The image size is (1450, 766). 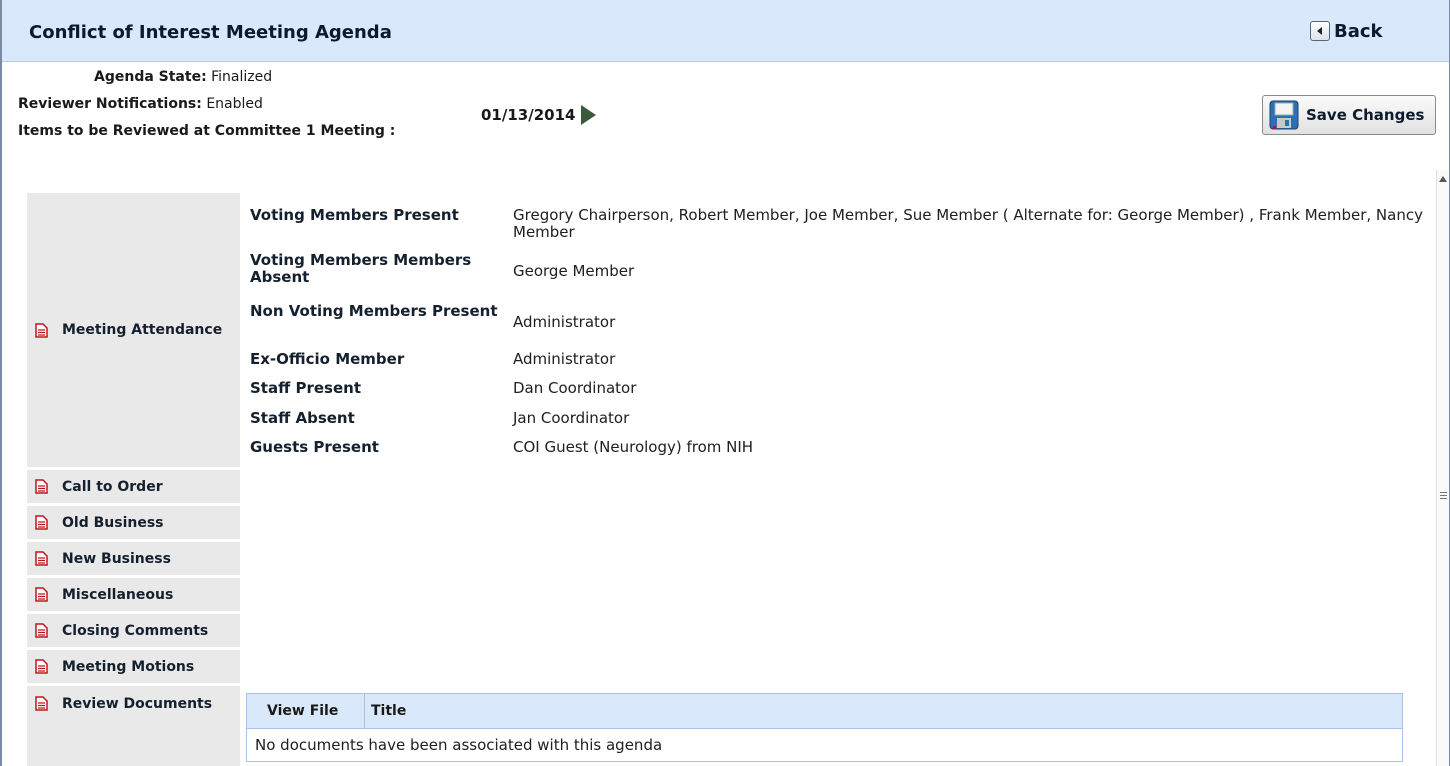 I want to click on sidebar-item-label: New Business, so click(x=116, y=558).